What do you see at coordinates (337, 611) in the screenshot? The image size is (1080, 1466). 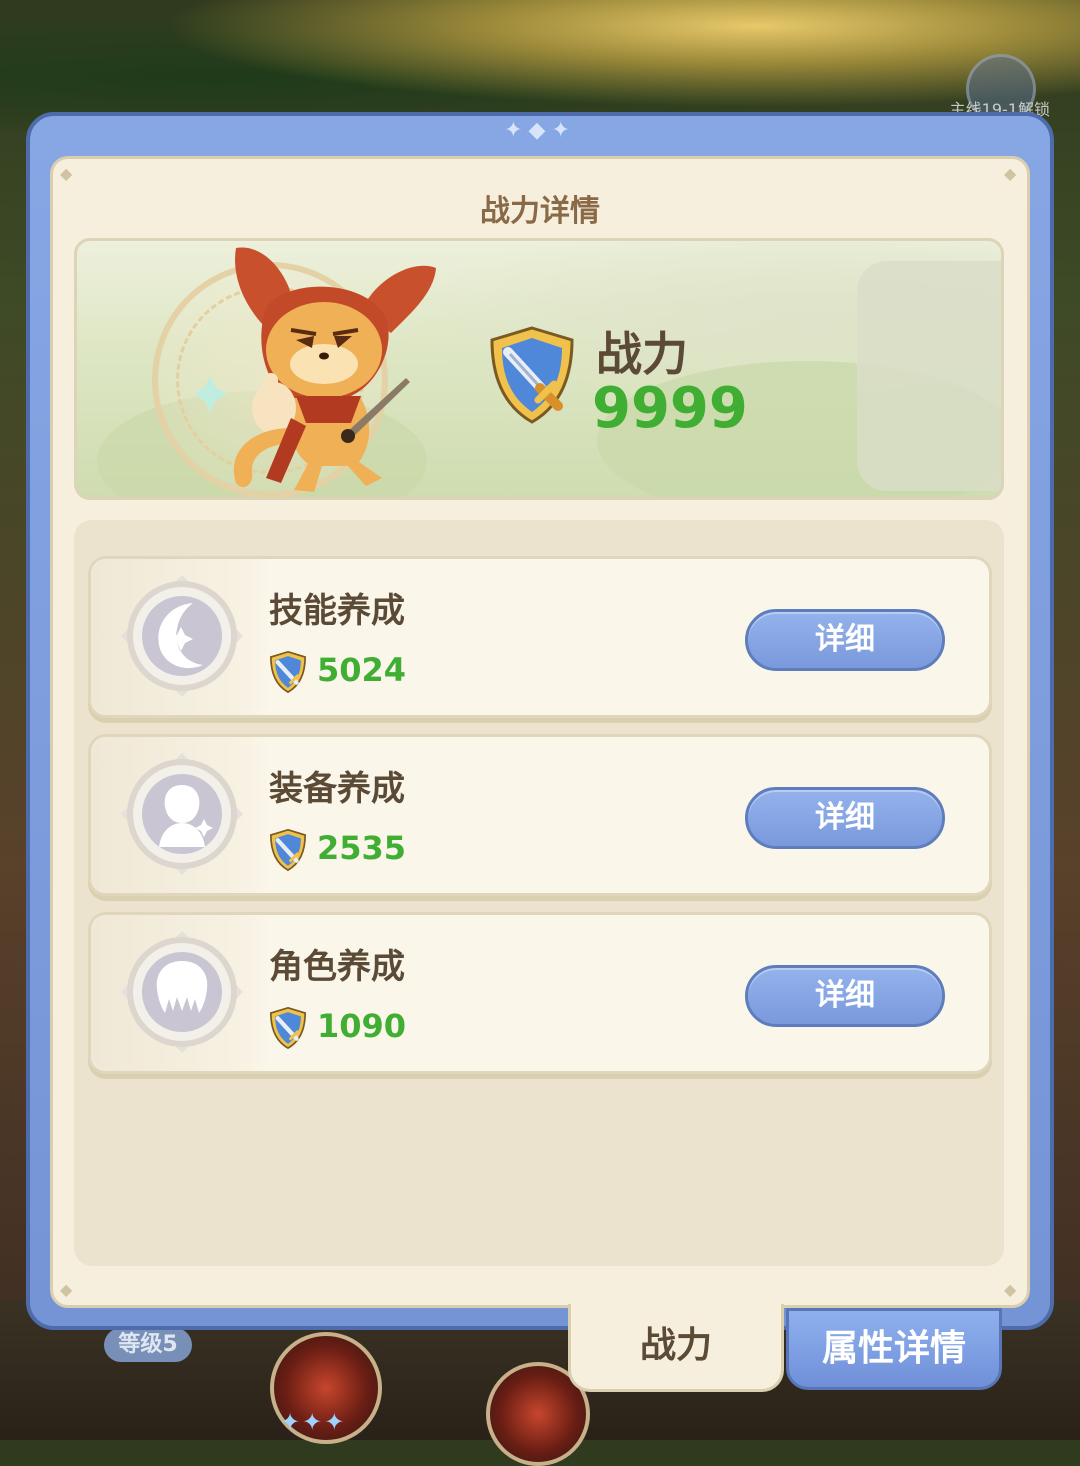 I see `item-name: 技能养成` at bounding box center [337, 611].